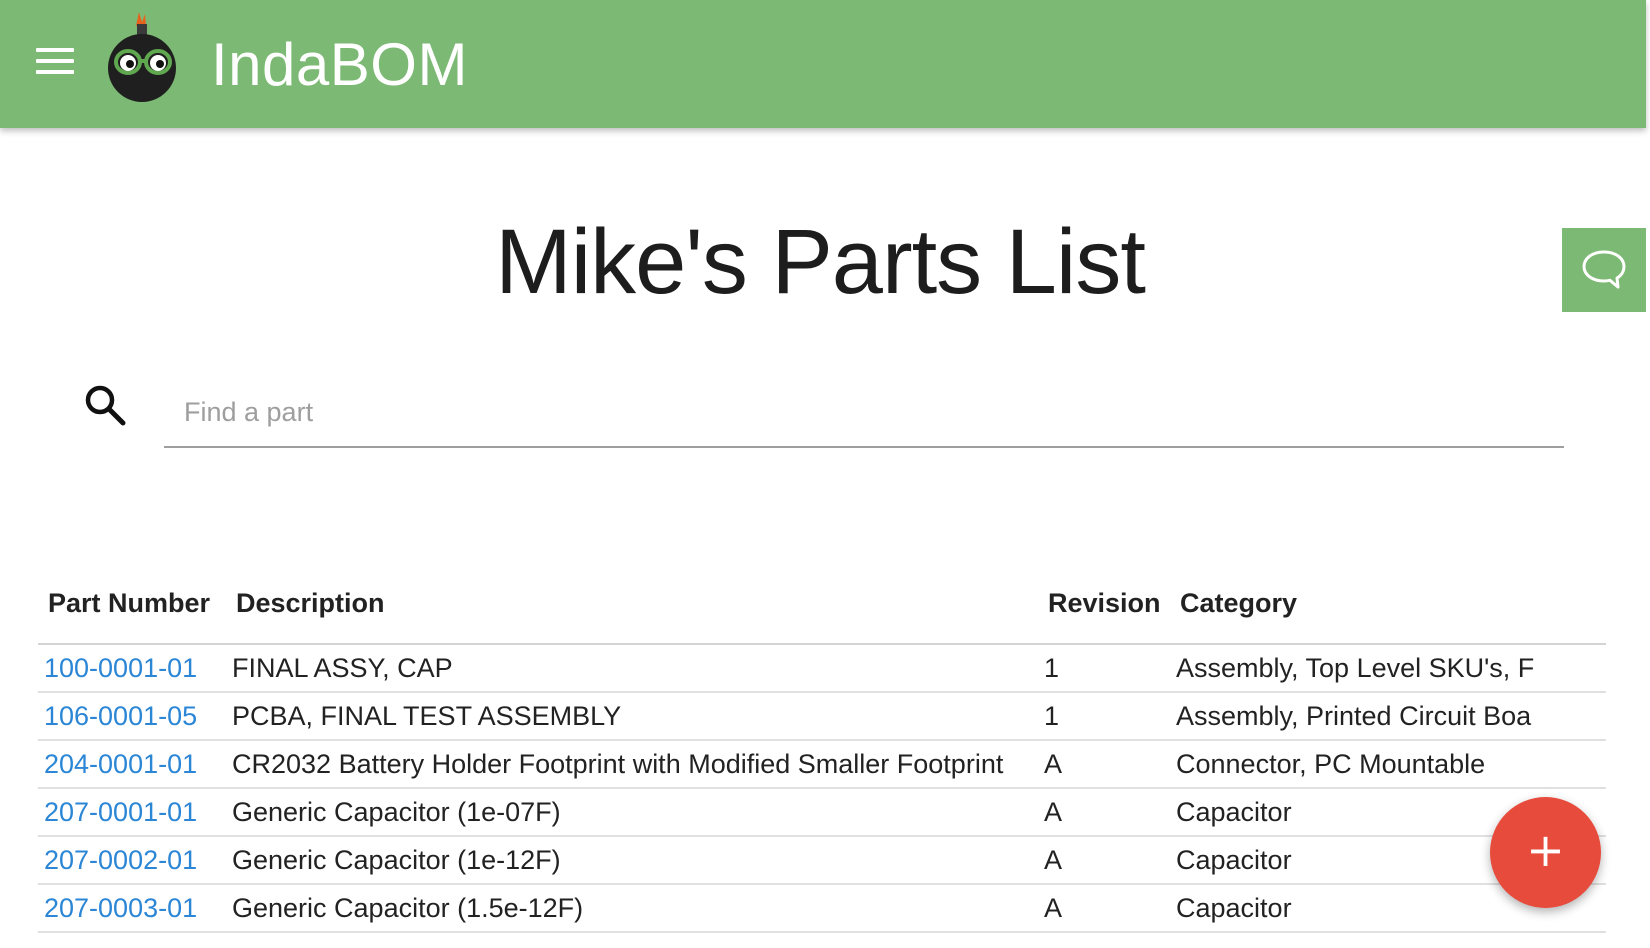 The height and width of the screenshot is (948, 1650). What do you see at coordinates (120, 812) in the screenshot?
I see `part-number-link: 207-0001-01` at bounding box center [120, 812].